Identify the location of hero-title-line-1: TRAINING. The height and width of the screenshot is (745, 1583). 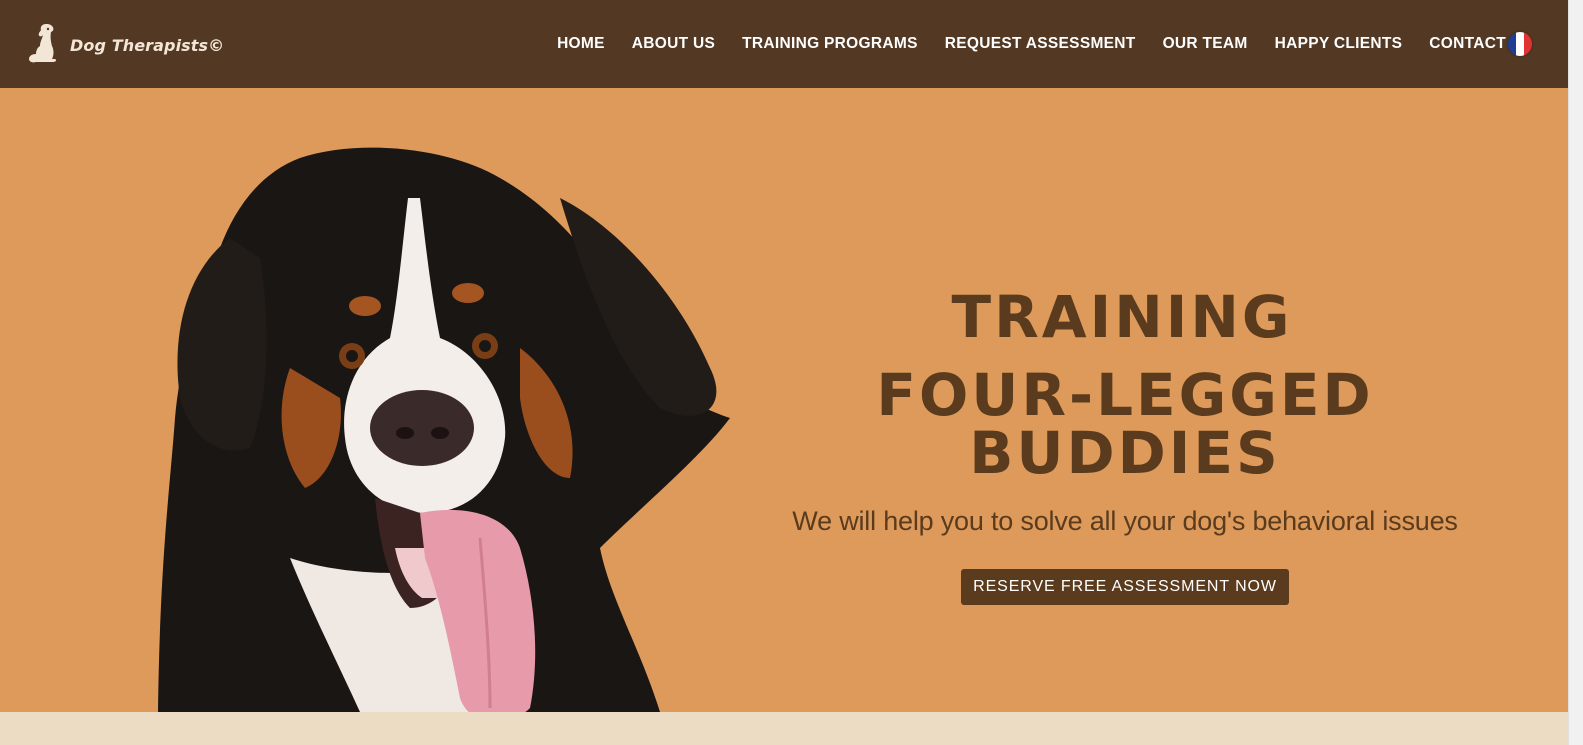
(1122, 317).